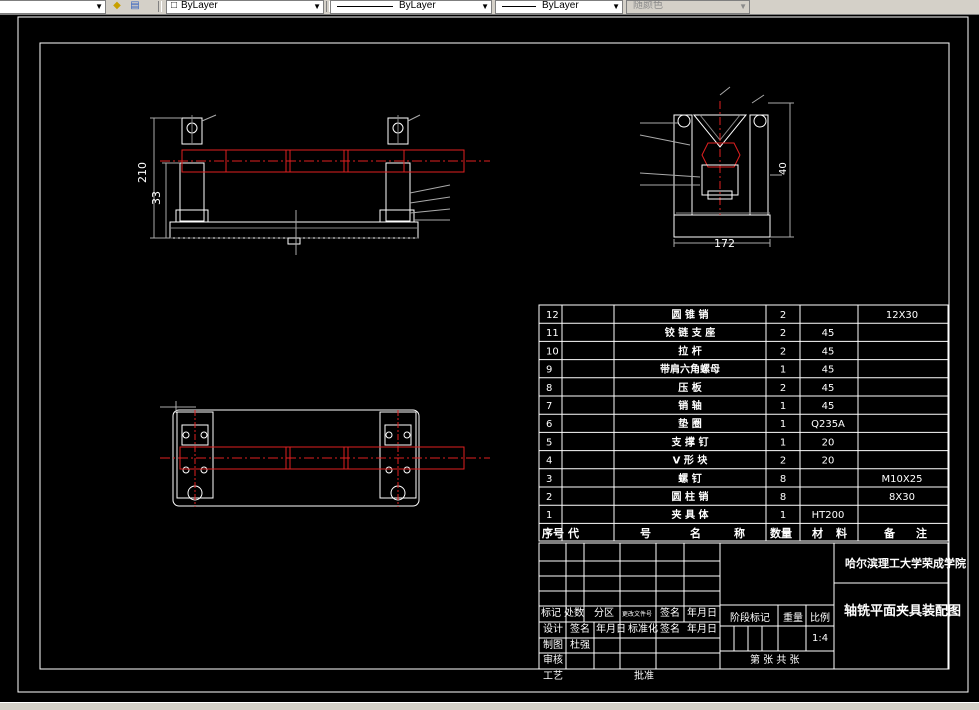 The height and width of the screenshot is (710, 979). Describe the element at coordinates (689, 423) in the screenshot. I see `bom-cell-name: 垫 圈` at that location.